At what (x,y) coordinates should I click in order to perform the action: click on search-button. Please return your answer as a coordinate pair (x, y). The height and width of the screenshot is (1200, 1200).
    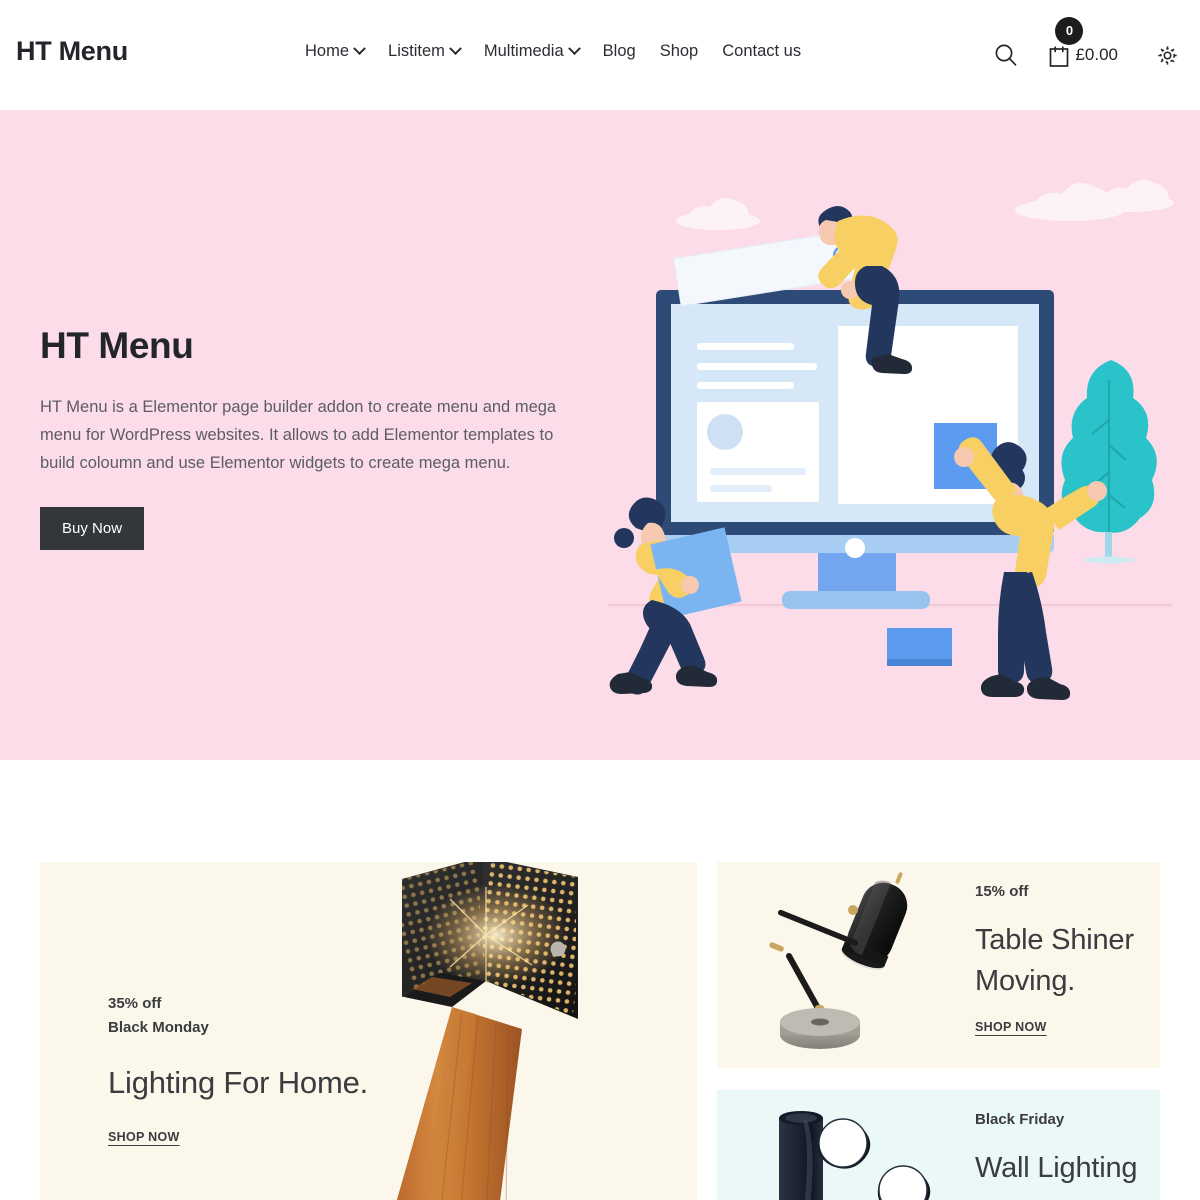
    Looking at the image, I should click on (1006, 55).